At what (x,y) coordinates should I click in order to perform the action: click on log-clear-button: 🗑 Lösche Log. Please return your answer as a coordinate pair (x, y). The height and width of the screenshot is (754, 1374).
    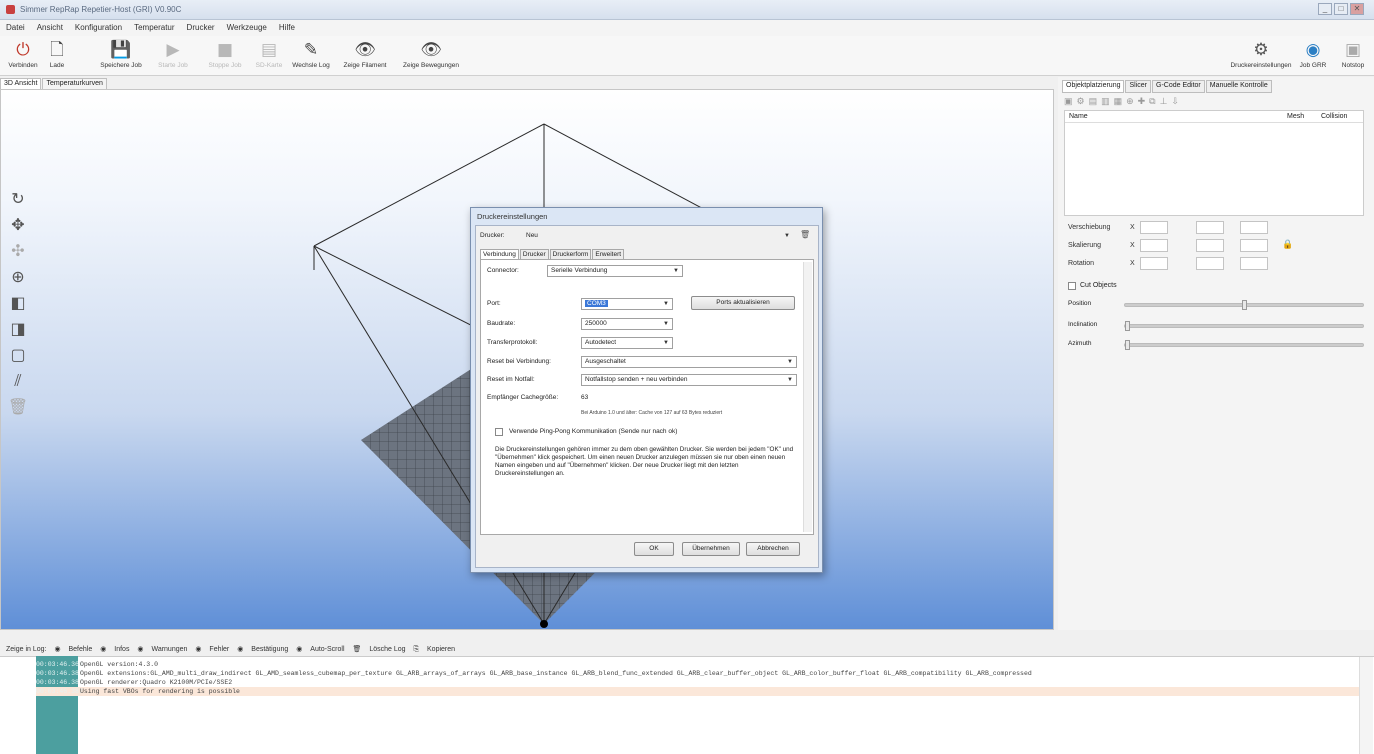
    Looking at the image, I should click on (378, 647).